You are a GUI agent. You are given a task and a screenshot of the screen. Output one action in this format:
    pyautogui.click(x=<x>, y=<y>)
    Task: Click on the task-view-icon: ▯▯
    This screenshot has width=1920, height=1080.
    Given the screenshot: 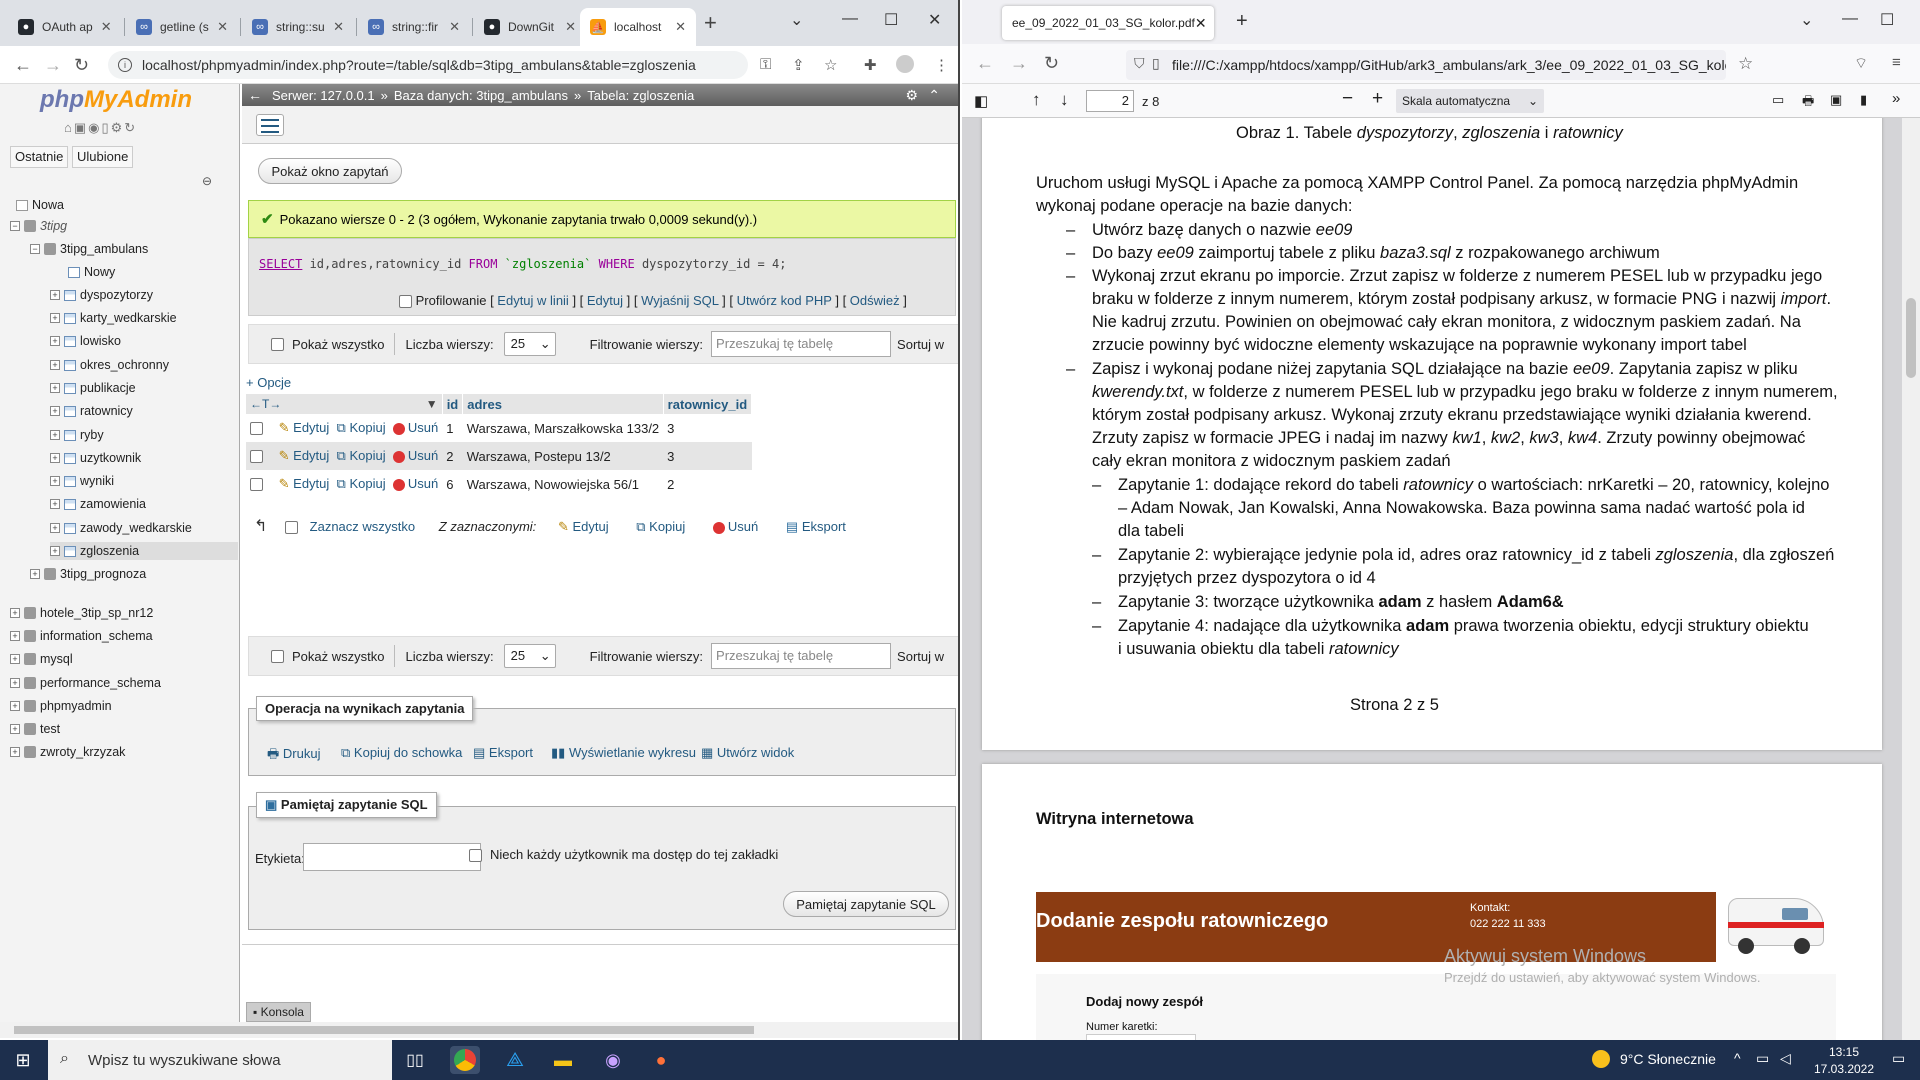 What is the action you would take?
    pyautogui.click(x=415, y=1060)
    